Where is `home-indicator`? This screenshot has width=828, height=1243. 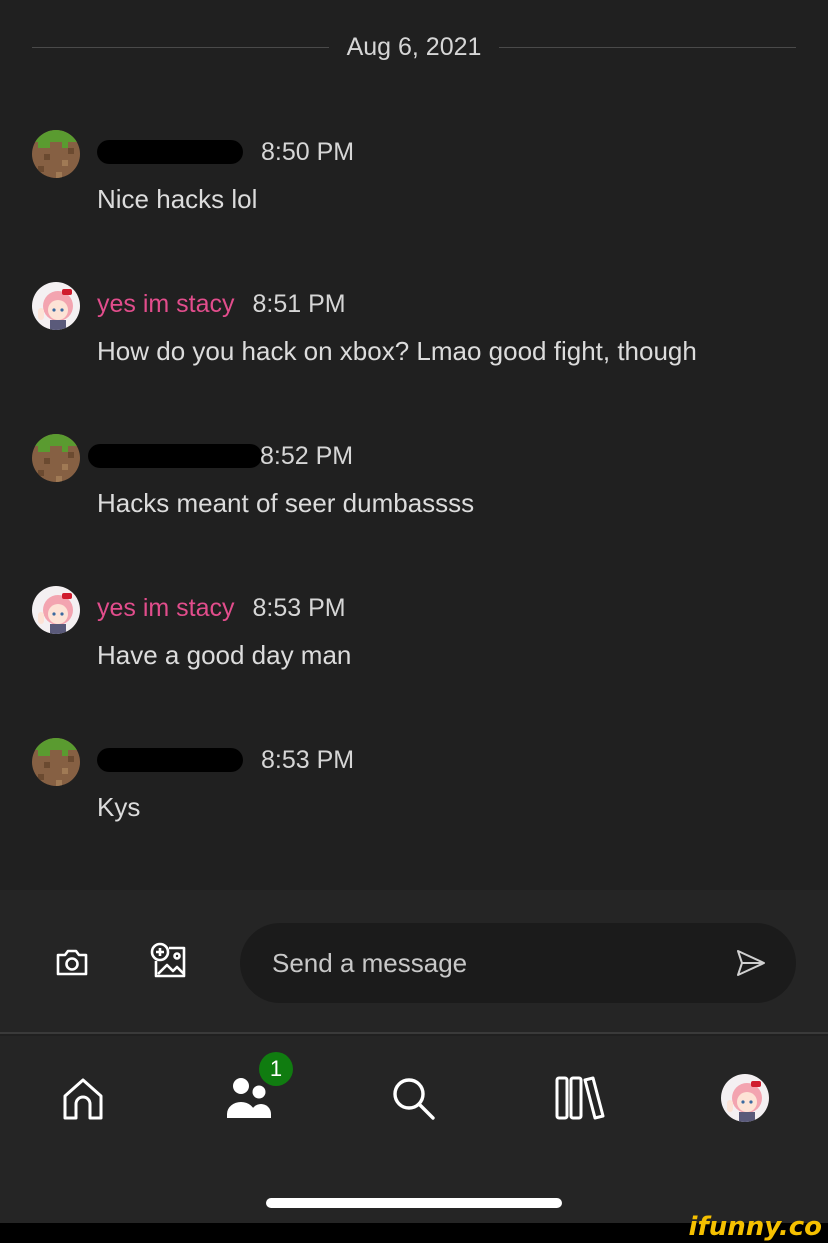
home-indicator is located at coordinates (414, 1203).